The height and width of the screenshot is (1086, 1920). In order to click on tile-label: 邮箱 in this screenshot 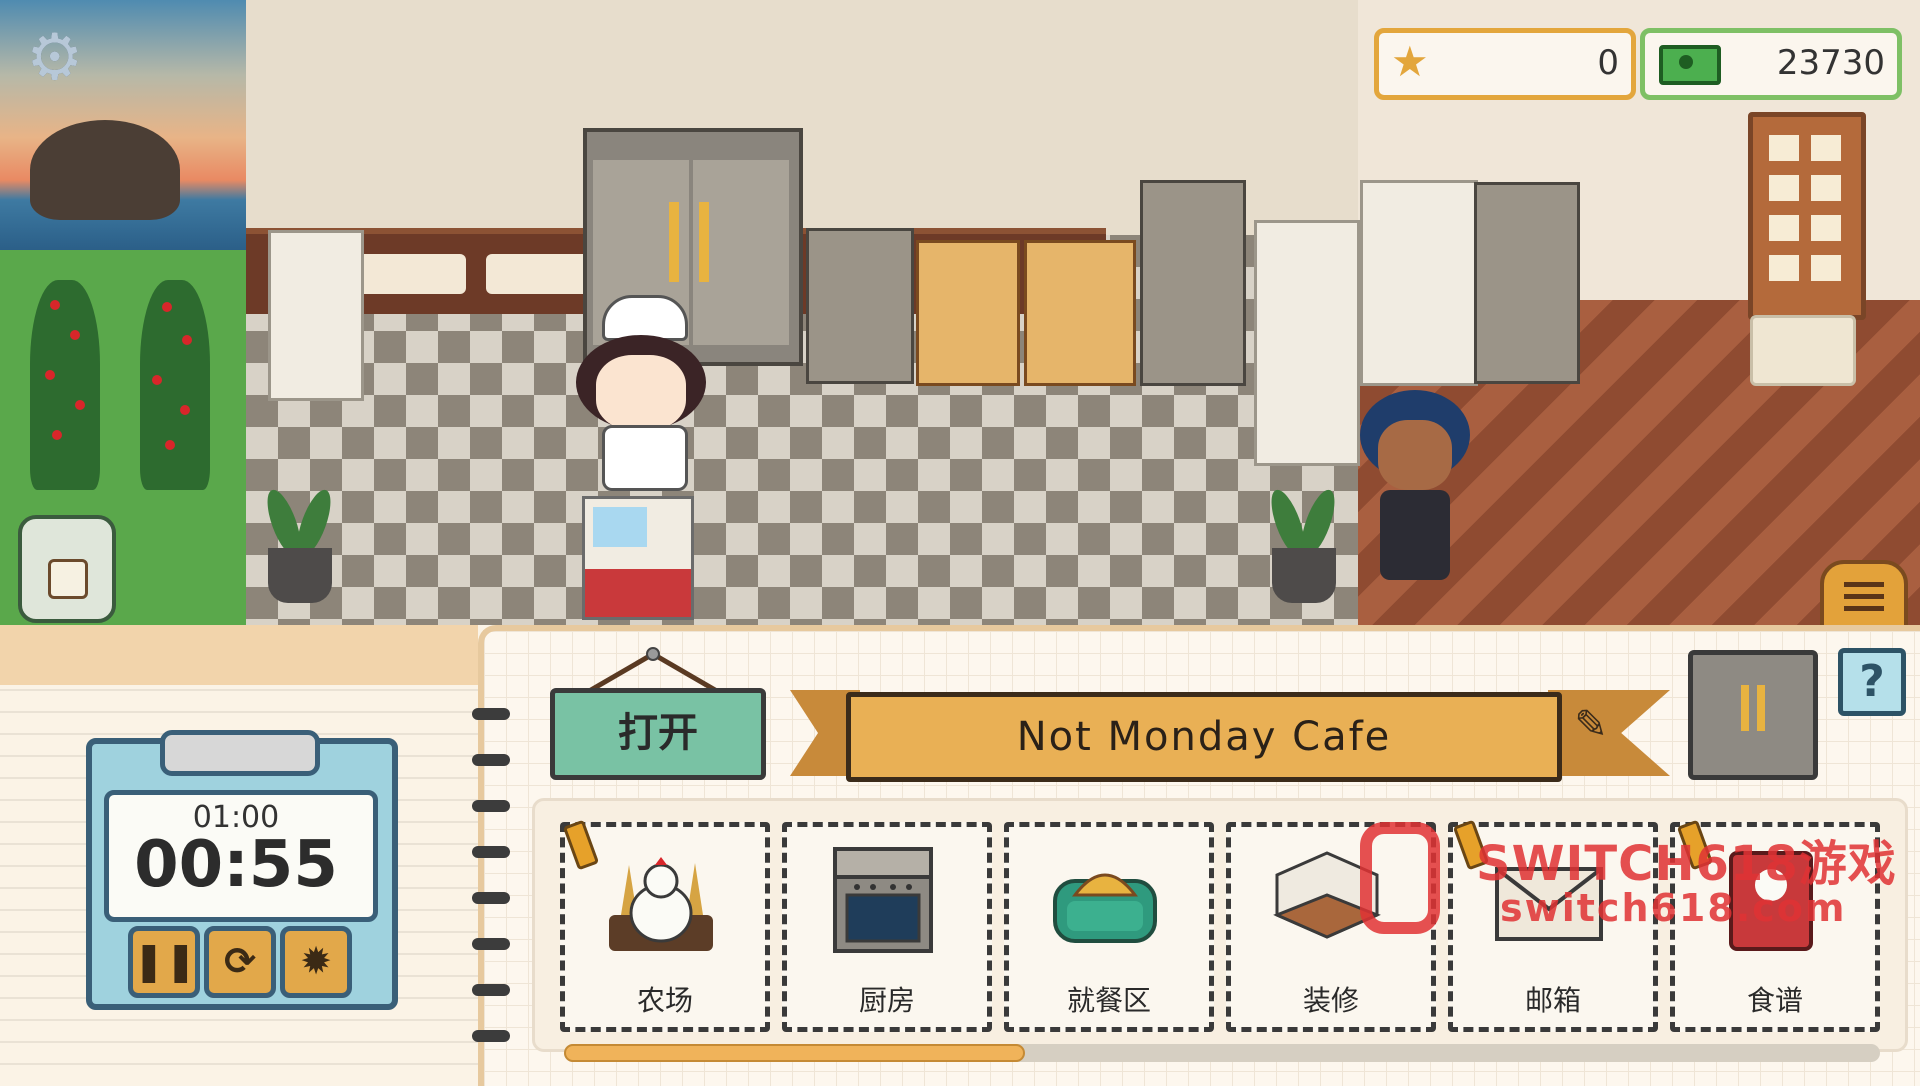, I will do `click(1552, 1000)`.